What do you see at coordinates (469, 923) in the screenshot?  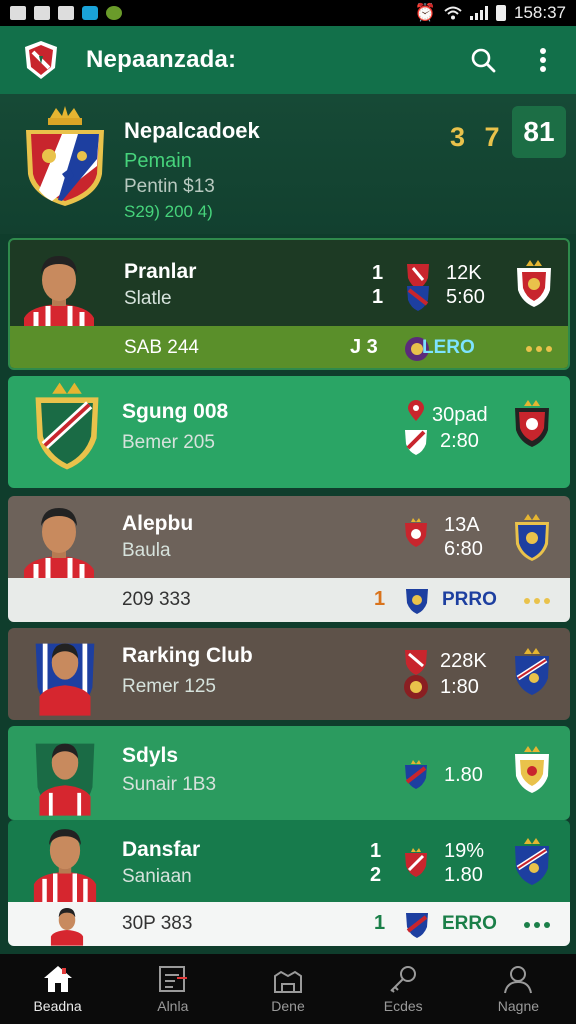 I see `footer-badge: ERRO` at bounding box center [469, 923].